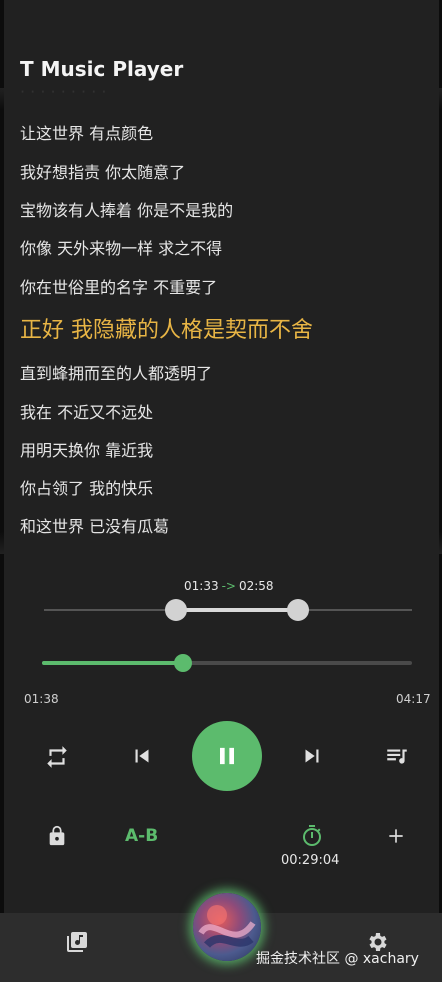 The width and height of the screenshot is (442, 982). Describe the element at coordinates (86, 411) in the screenshot. I see `lyric-line: 我在 不近又不远处` at that location.